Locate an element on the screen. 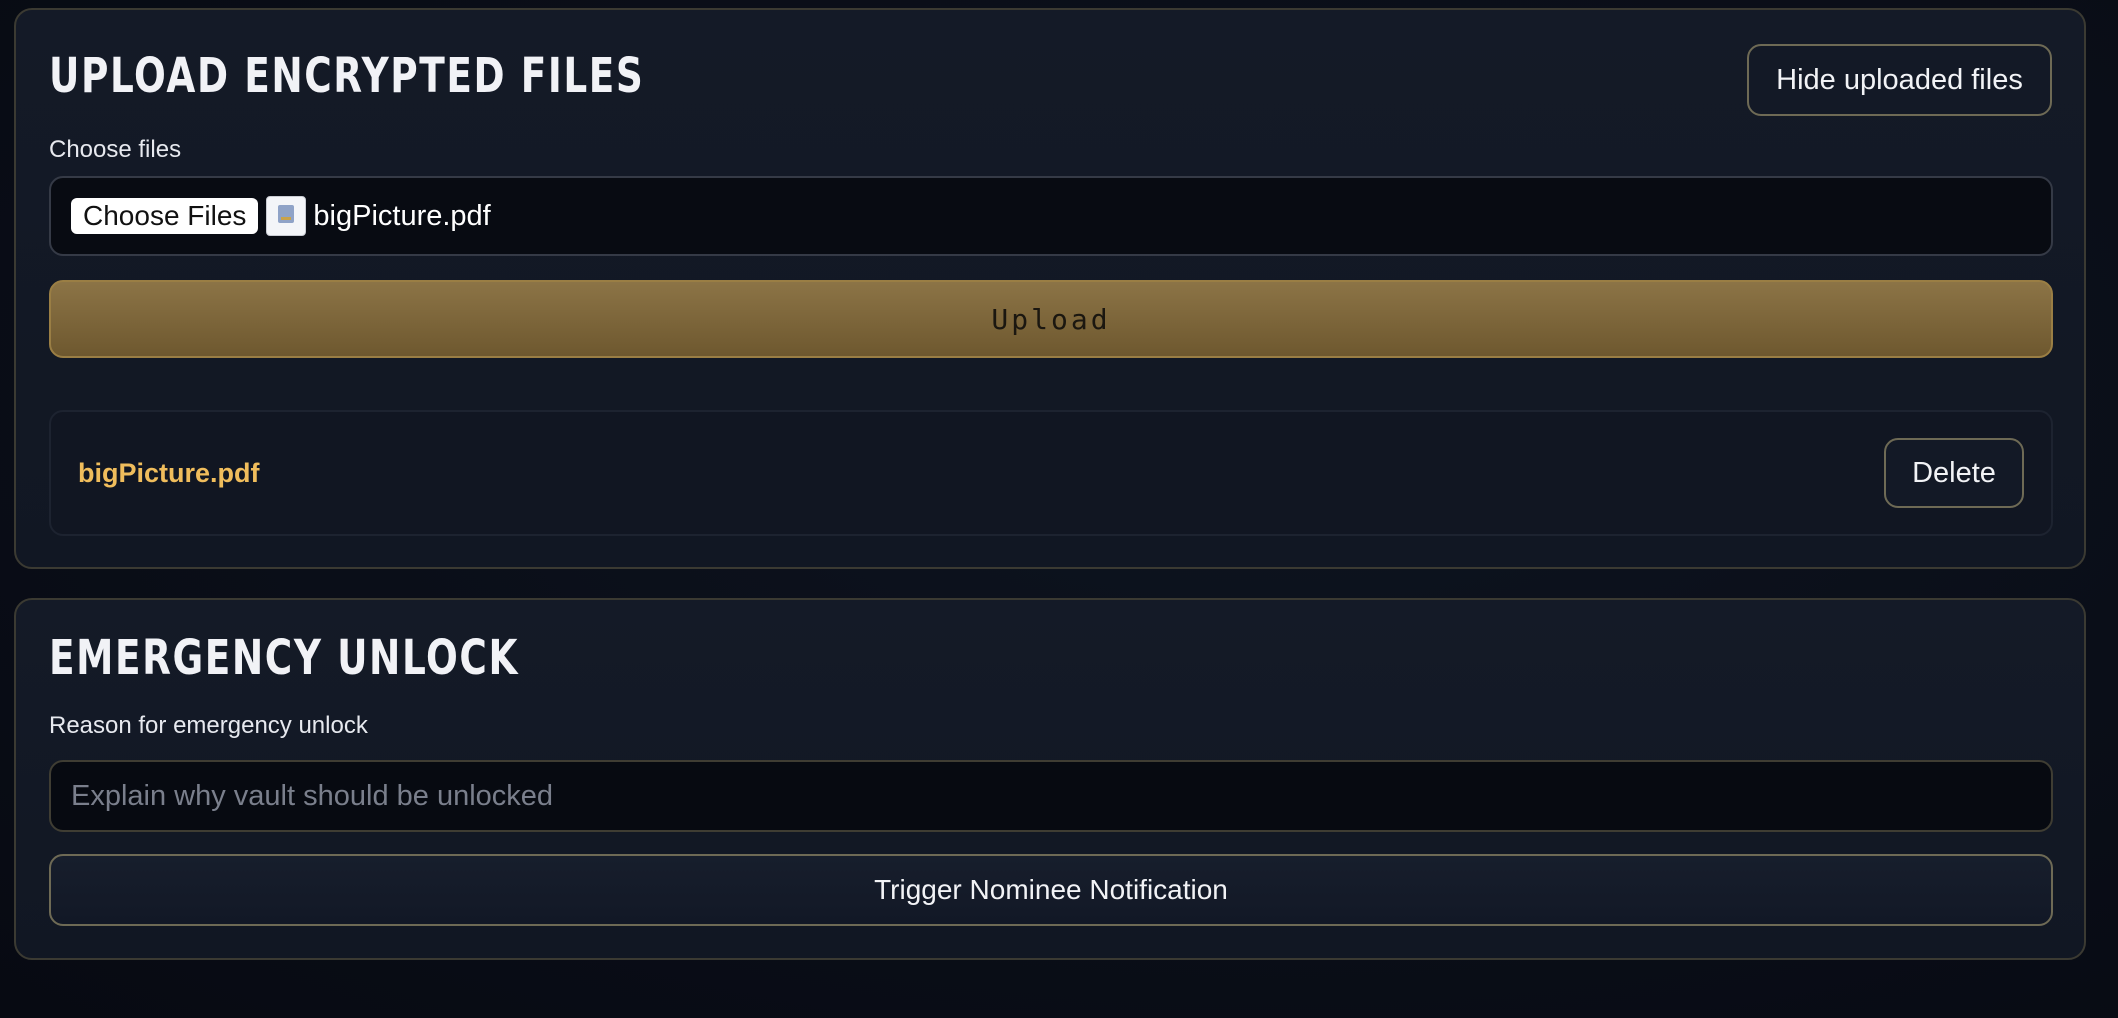  choose-files-button: Choose Files is located at coordinates (165, 216).